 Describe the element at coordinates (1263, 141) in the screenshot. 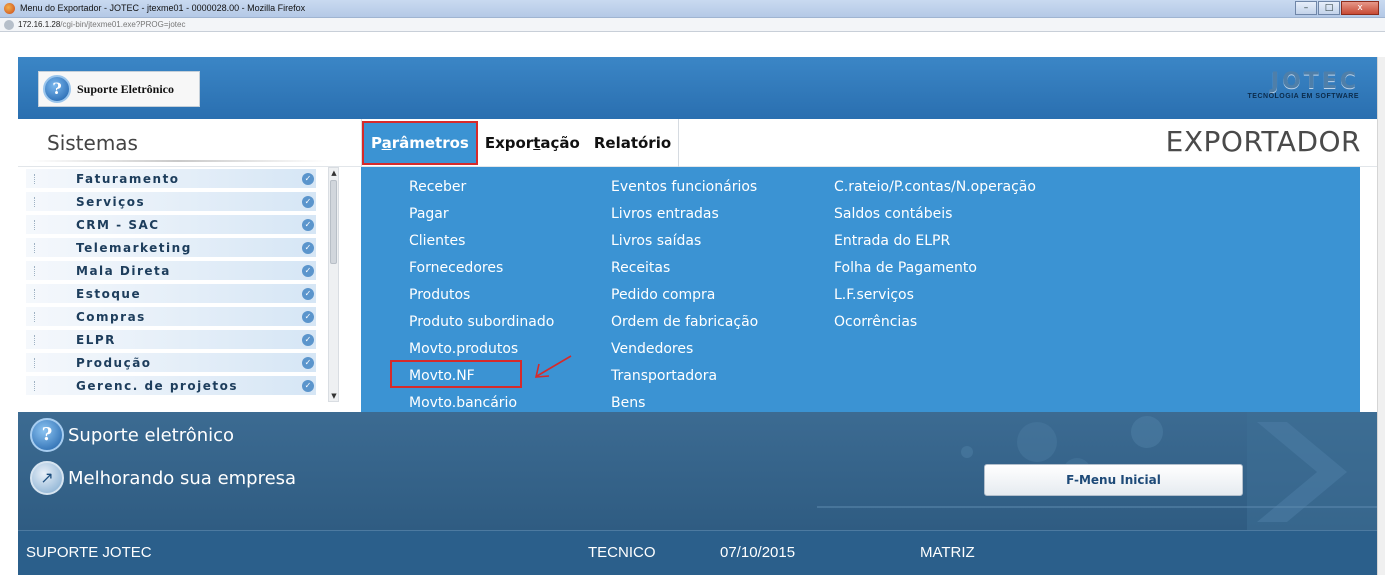

I see `module-title: EXPORTADOR` at that location.